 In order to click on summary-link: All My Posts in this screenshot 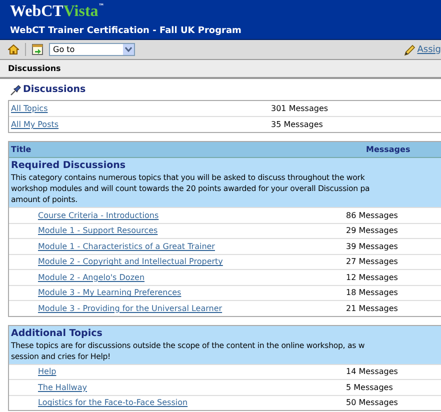, I will do `click(35, 124)`.